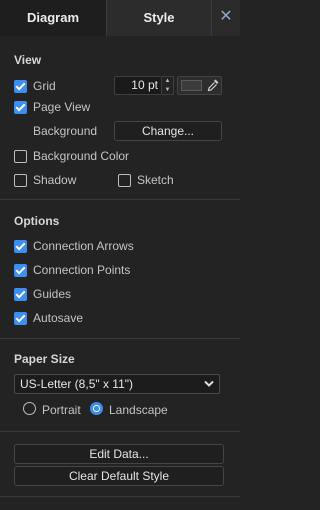 The width and height of the screenshot is (320, 510). What do you see at coordinates (20, 318) in the screenshot?
I see `autosave-checkbox` at bounding box center [20, 318].